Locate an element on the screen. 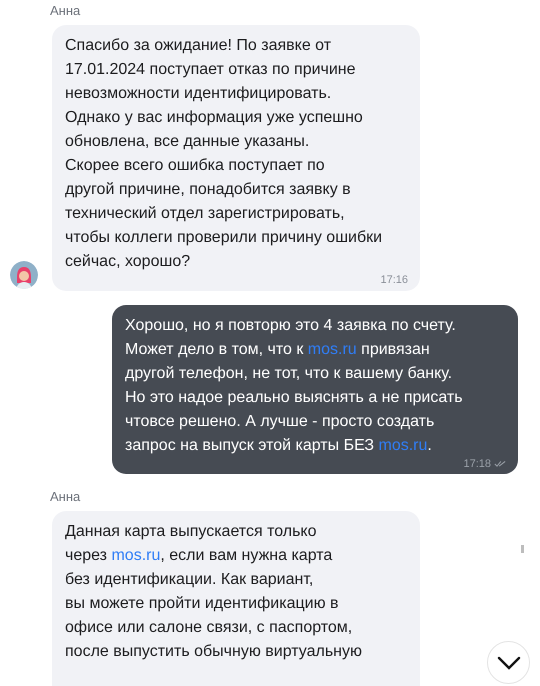 This screenshot has height=686, width=540. avatar-icon is located at coordinates (24, 275).